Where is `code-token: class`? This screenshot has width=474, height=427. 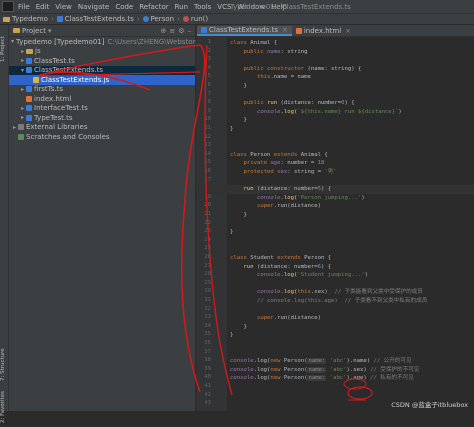 code-token: class is located at coordinates (240, 154).